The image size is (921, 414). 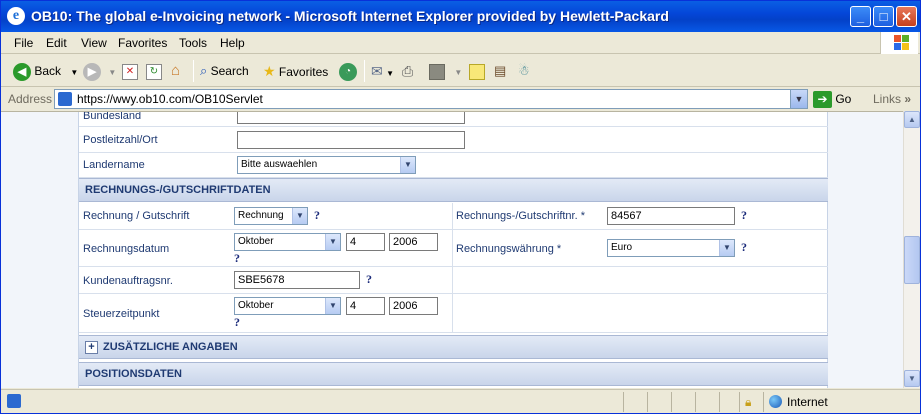 I want to click on menu-bar: File Edit View Favorites Tools Help, so click(x=460, y=43).